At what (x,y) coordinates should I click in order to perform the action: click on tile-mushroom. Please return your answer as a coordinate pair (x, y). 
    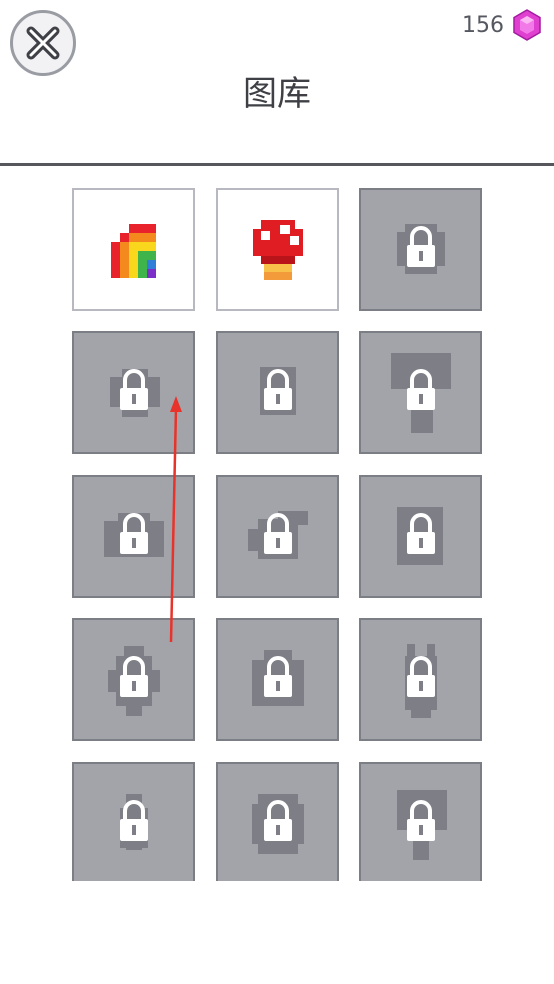
    Looking at the image, I should click on (277, 249).